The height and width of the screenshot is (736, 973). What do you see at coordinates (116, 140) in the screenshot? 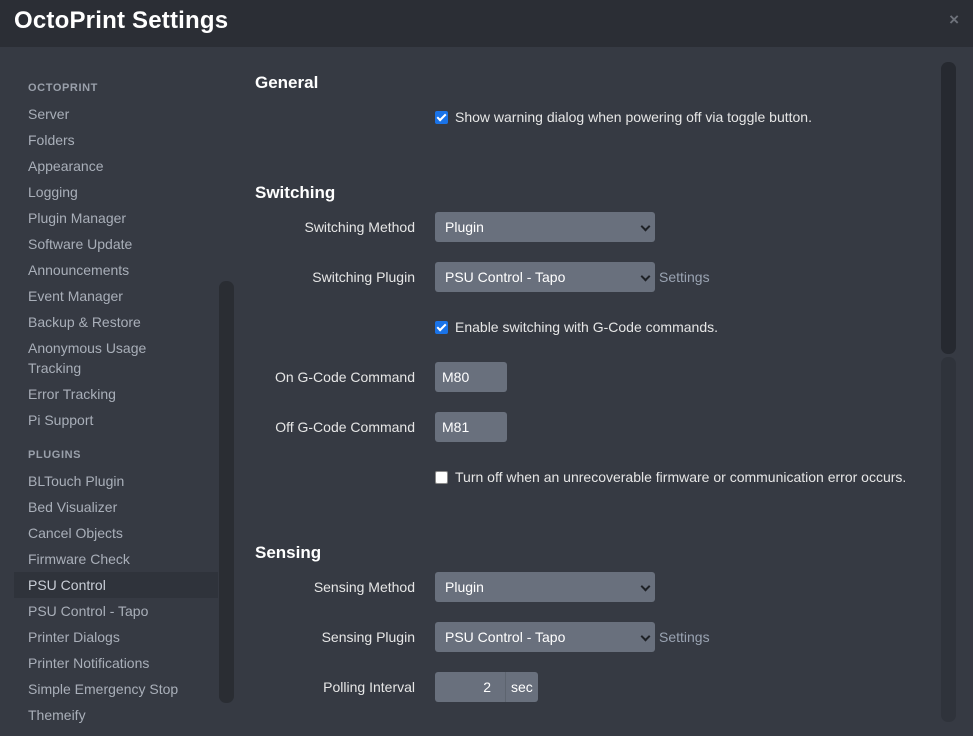
I see `sidebar-item-folders: Folders` at bounding box center [116, 140].